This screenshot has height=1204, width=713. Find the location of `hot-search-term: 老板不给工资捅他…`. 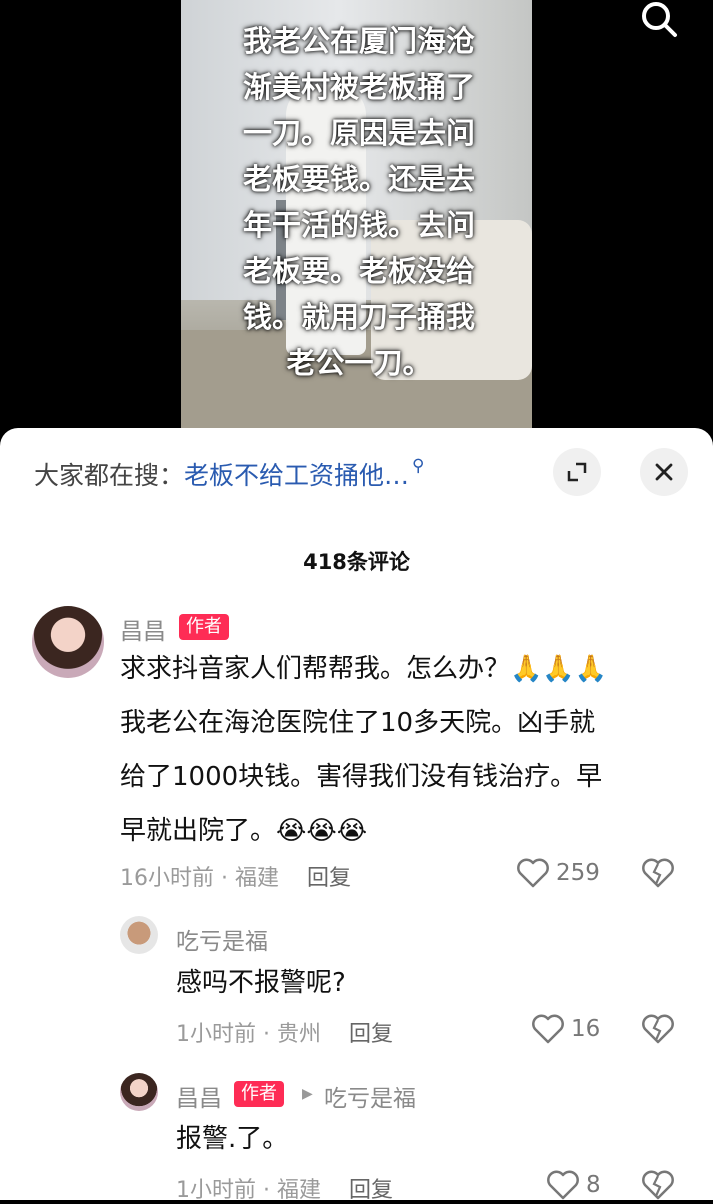

hot-search-term: 老板不给工资捅他… is located at coordinates (296, 475).